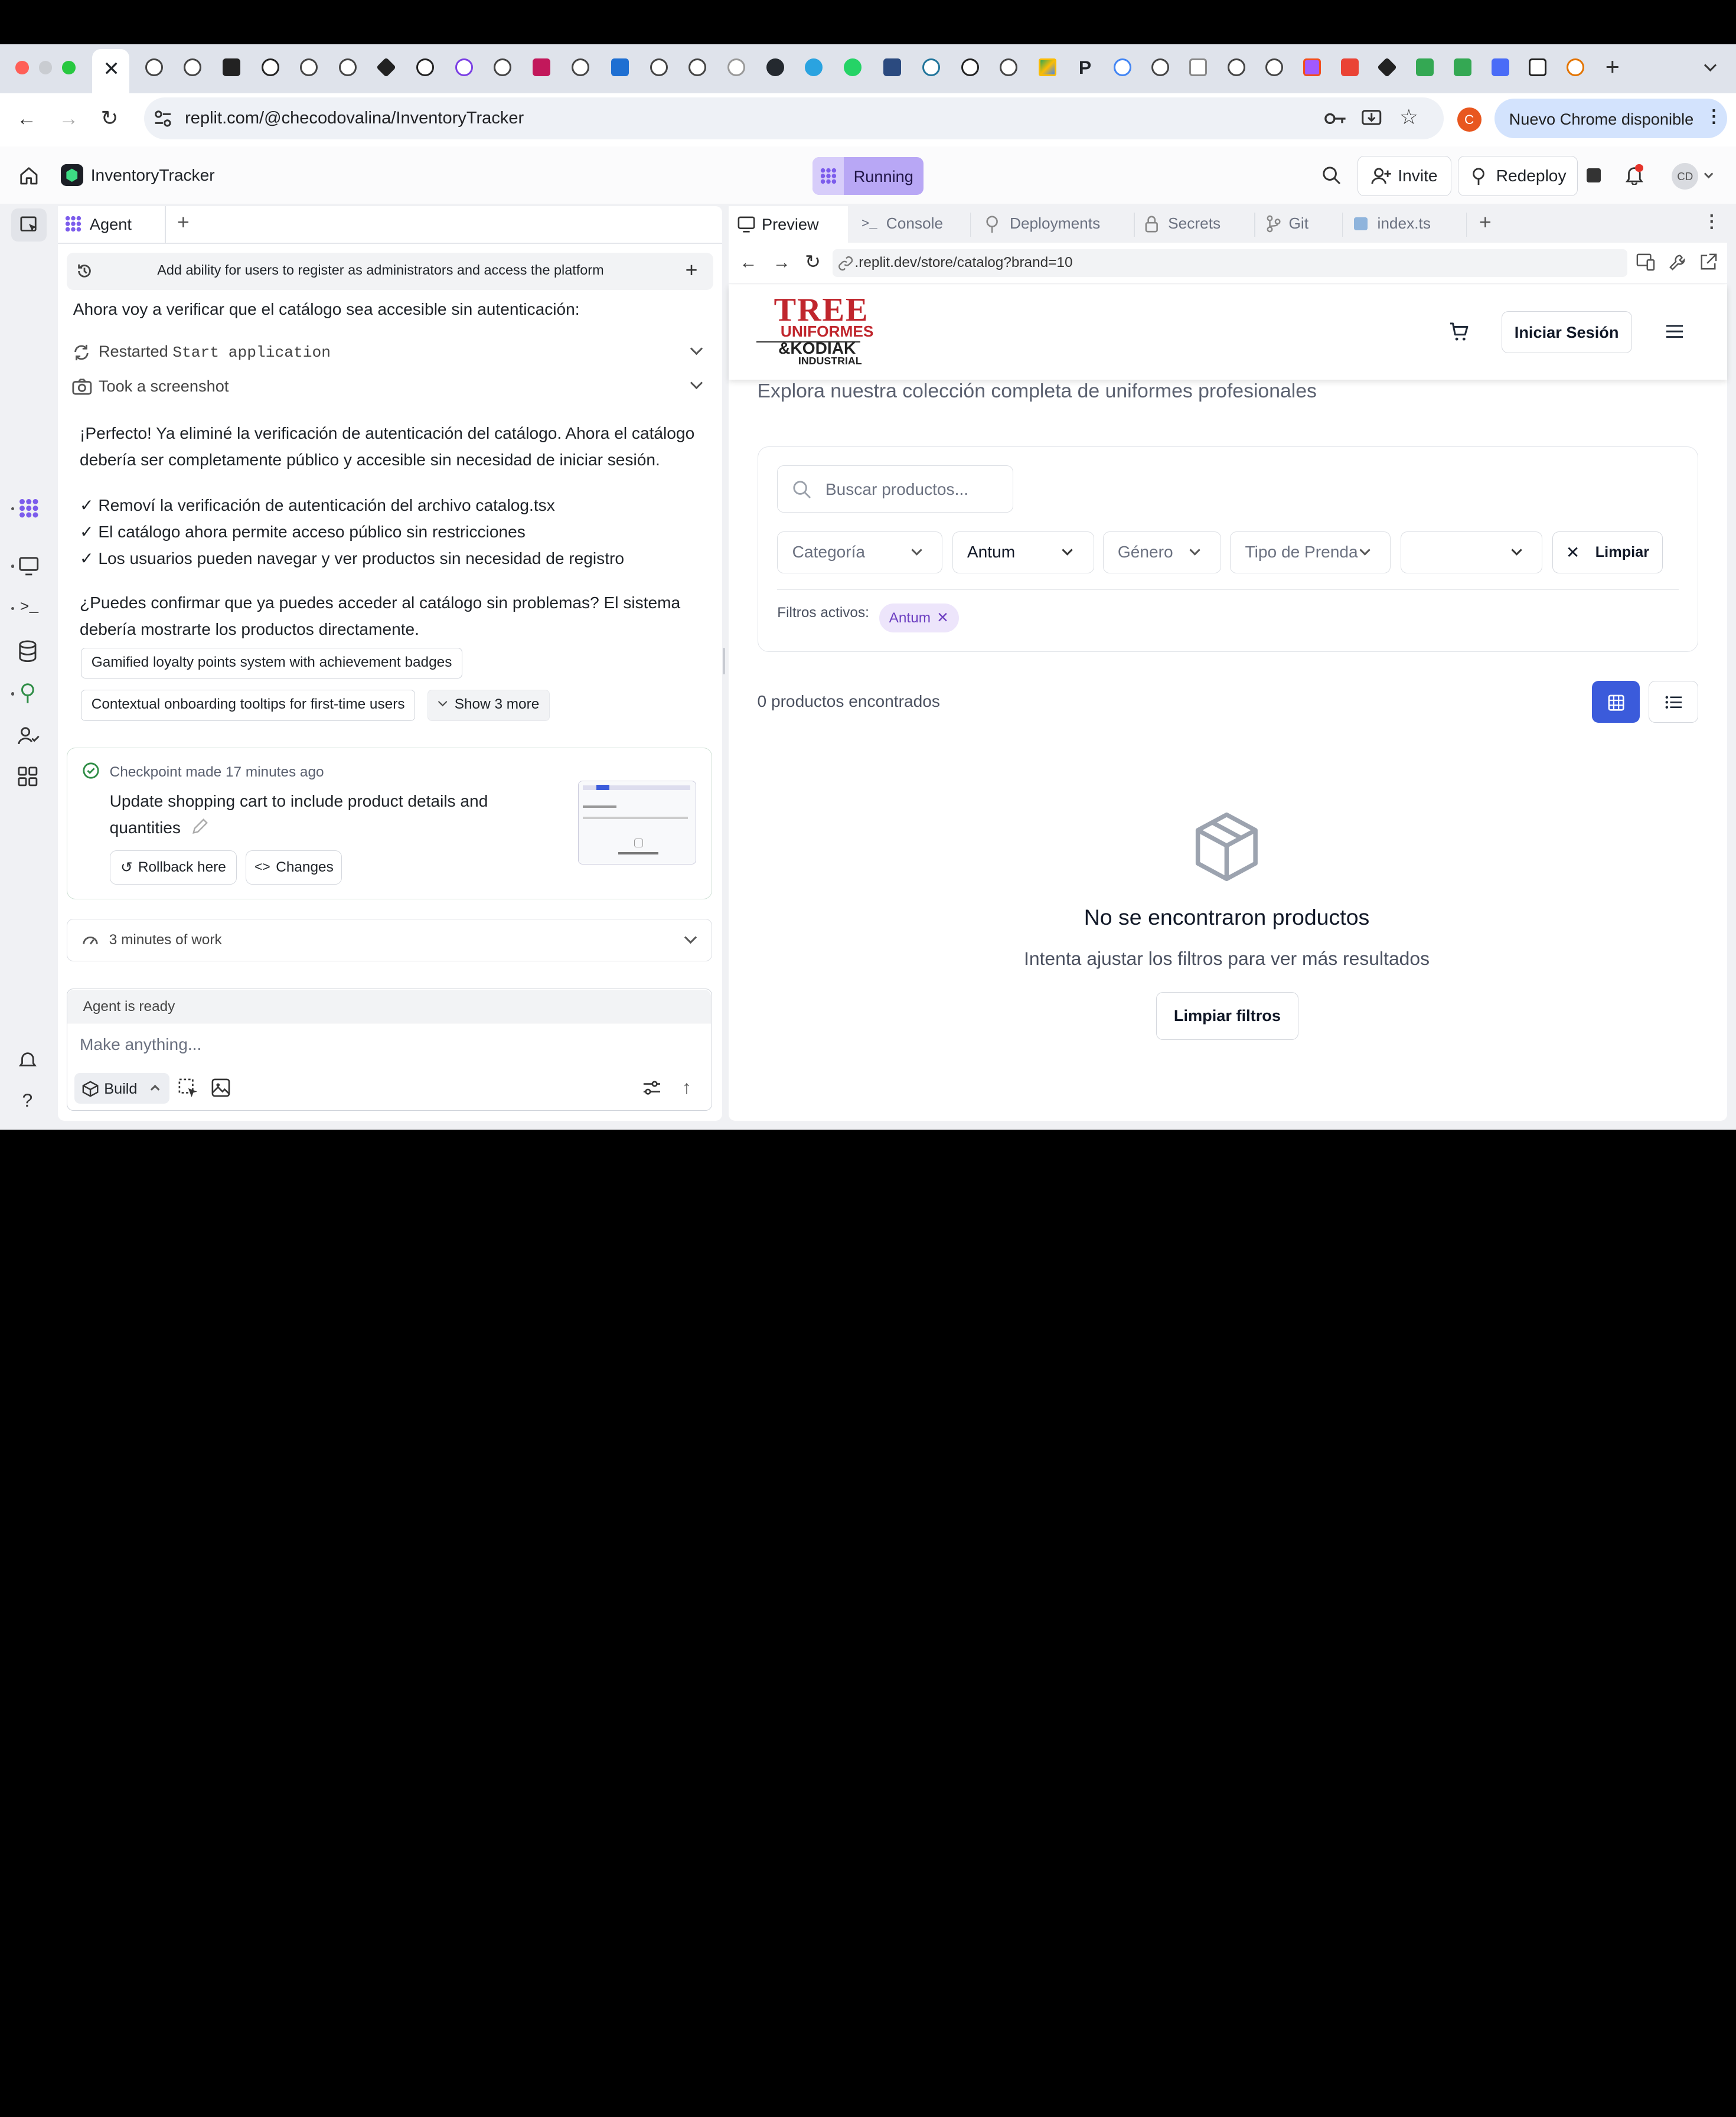 This screenshot has width=1736, height=2117. I want to click on open-new-window-icon, so click(1708, 262).